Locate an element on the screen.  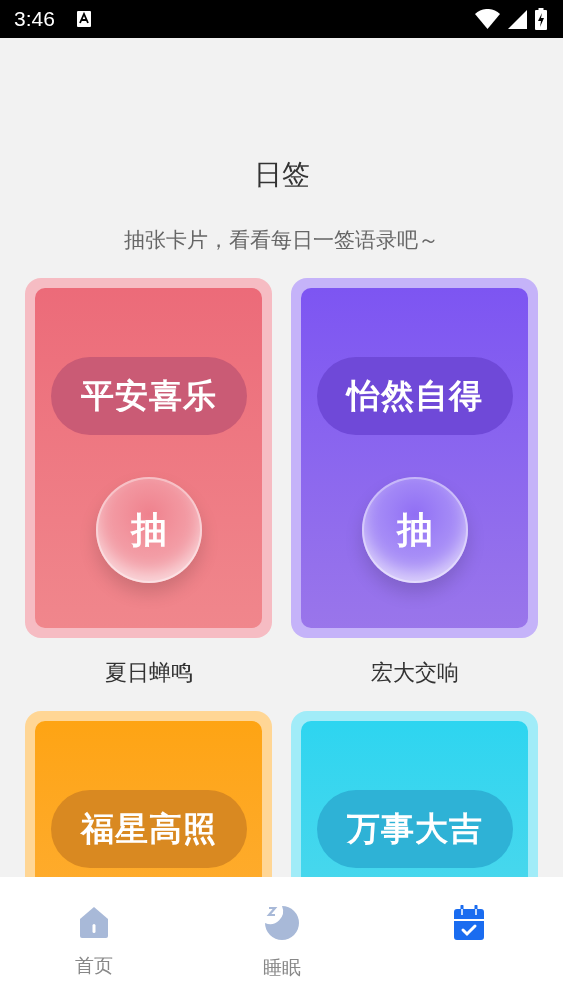
fortune-card: 福星高照 is located at coordinates (148, 794).